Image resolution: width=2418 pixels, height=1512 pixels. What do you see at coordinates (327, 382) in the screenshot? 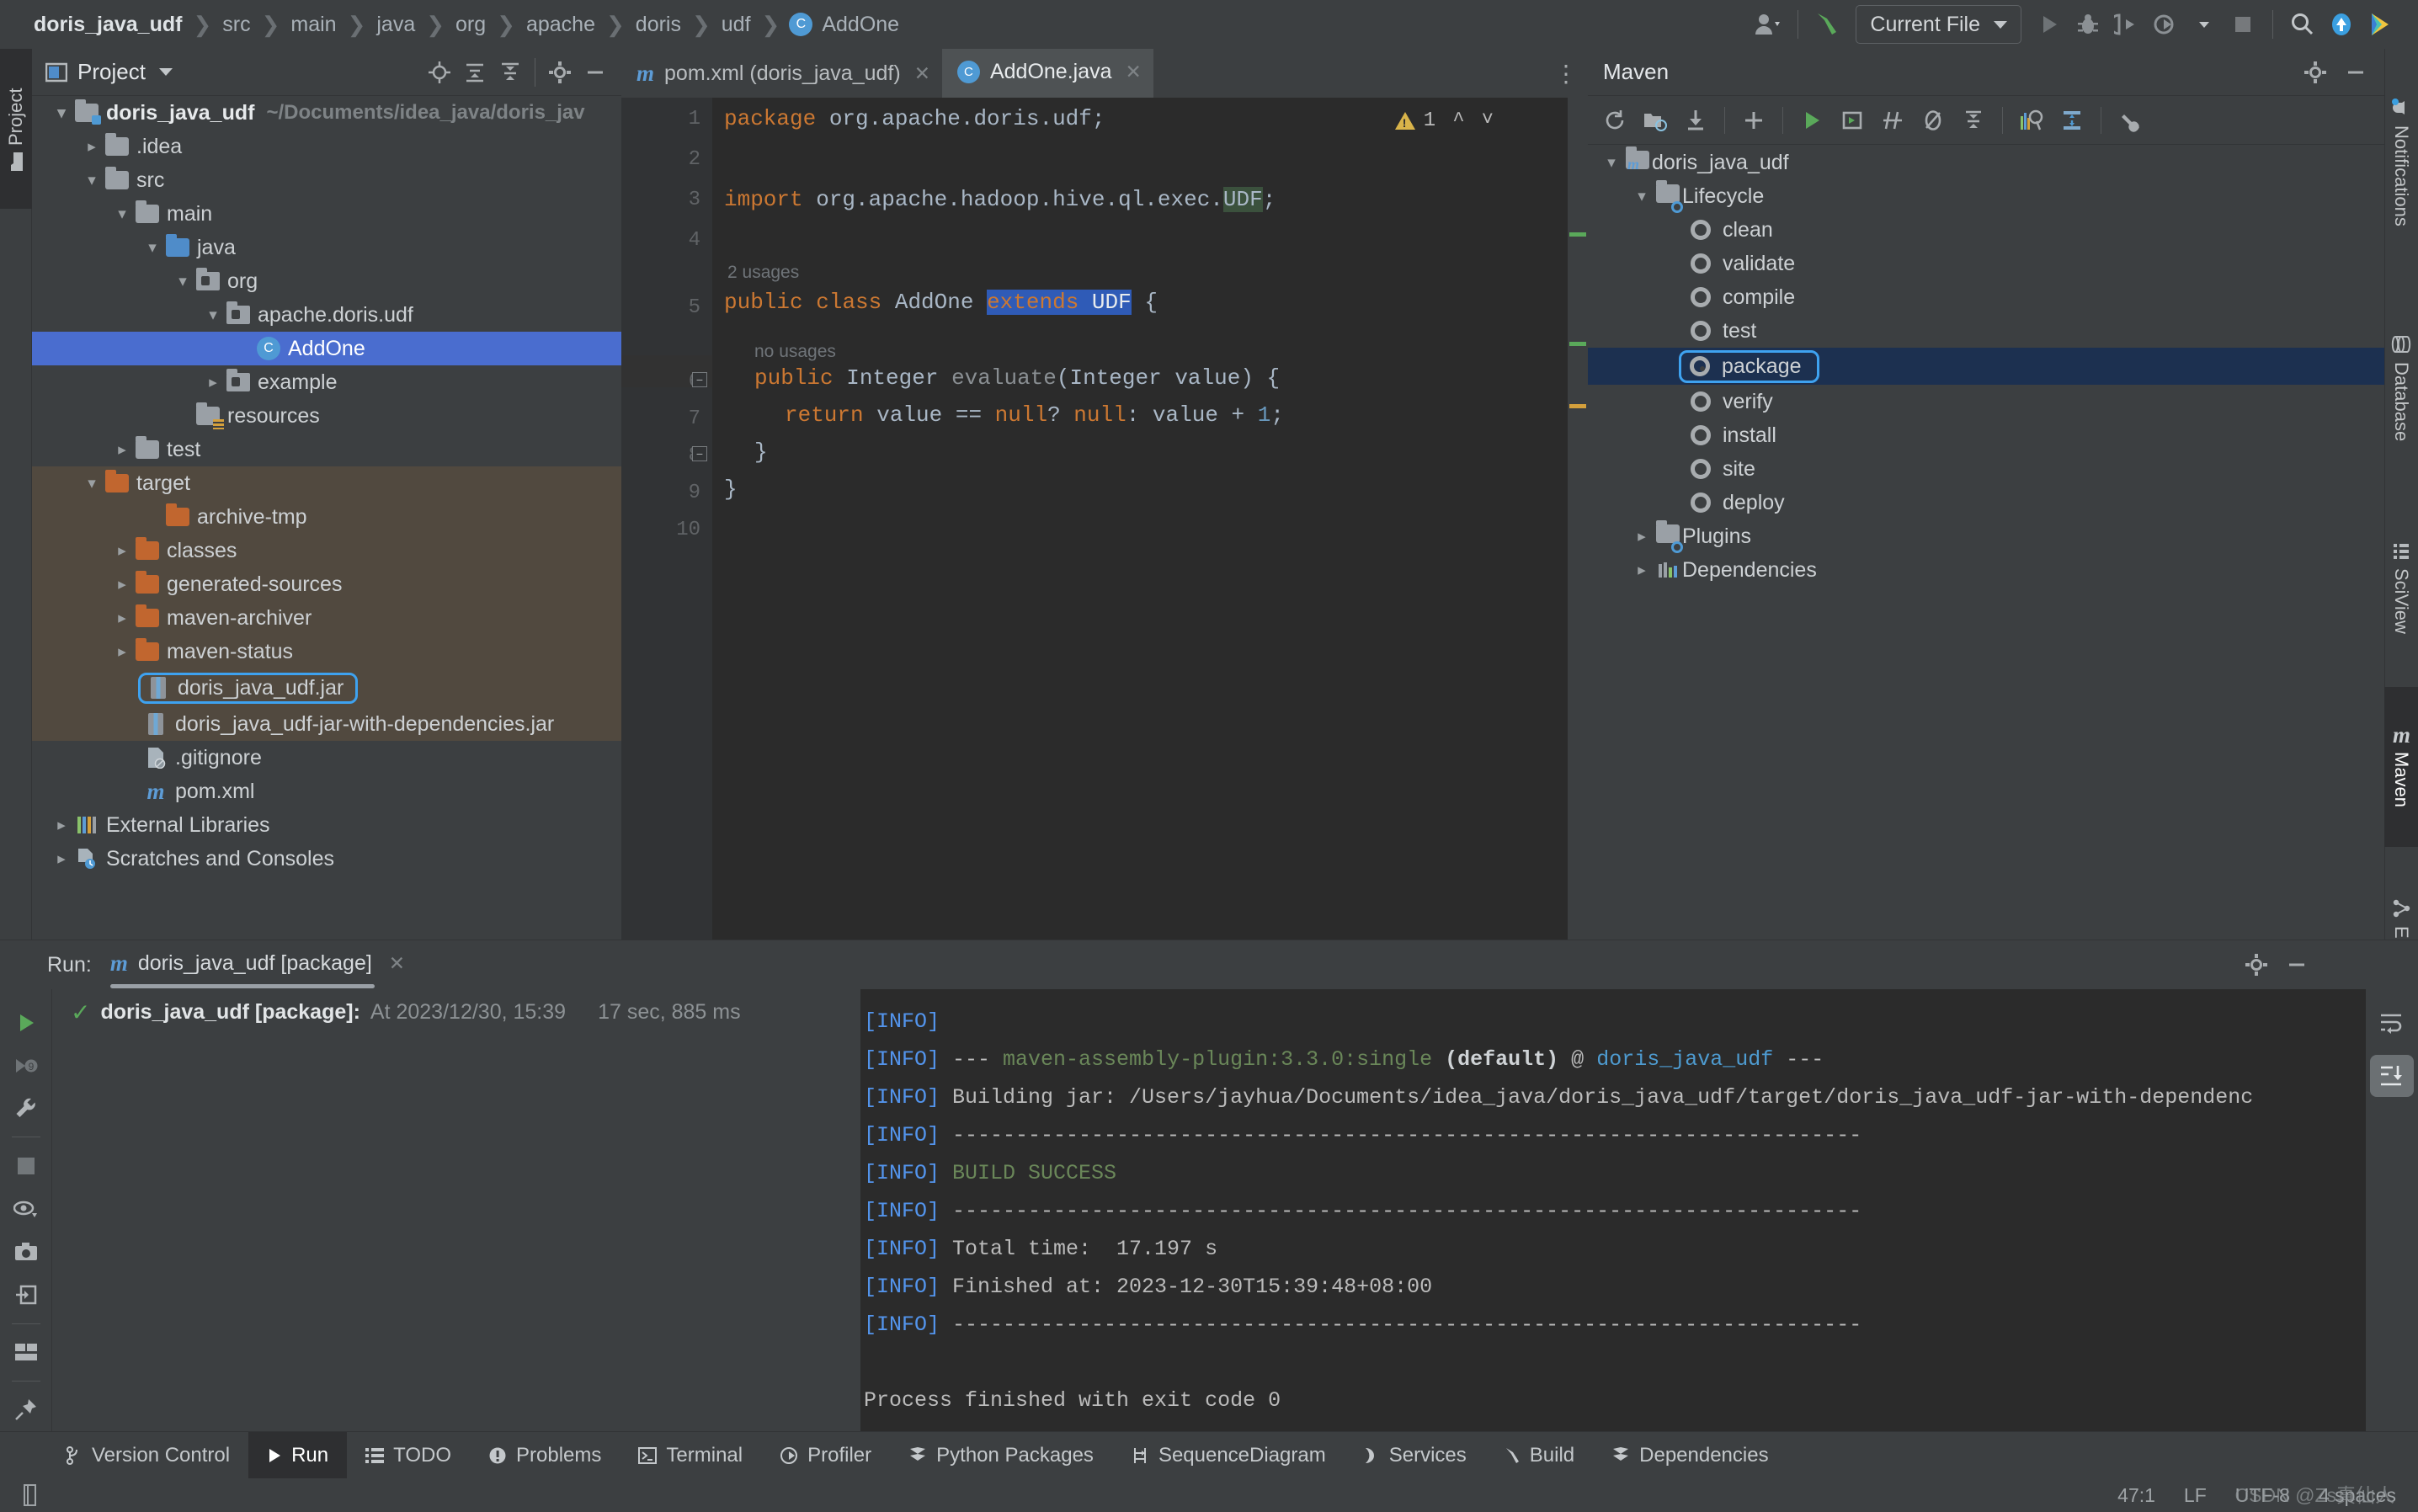
I see `tree-item-example: ▸ example` at bounding box center [327, 382].